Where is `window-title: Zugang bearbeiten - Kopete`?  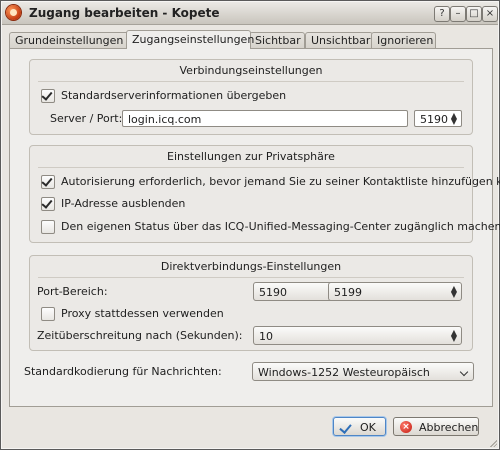 window-title: Zugang bearbeiten - Kopete is located at coordinates (124, 13).